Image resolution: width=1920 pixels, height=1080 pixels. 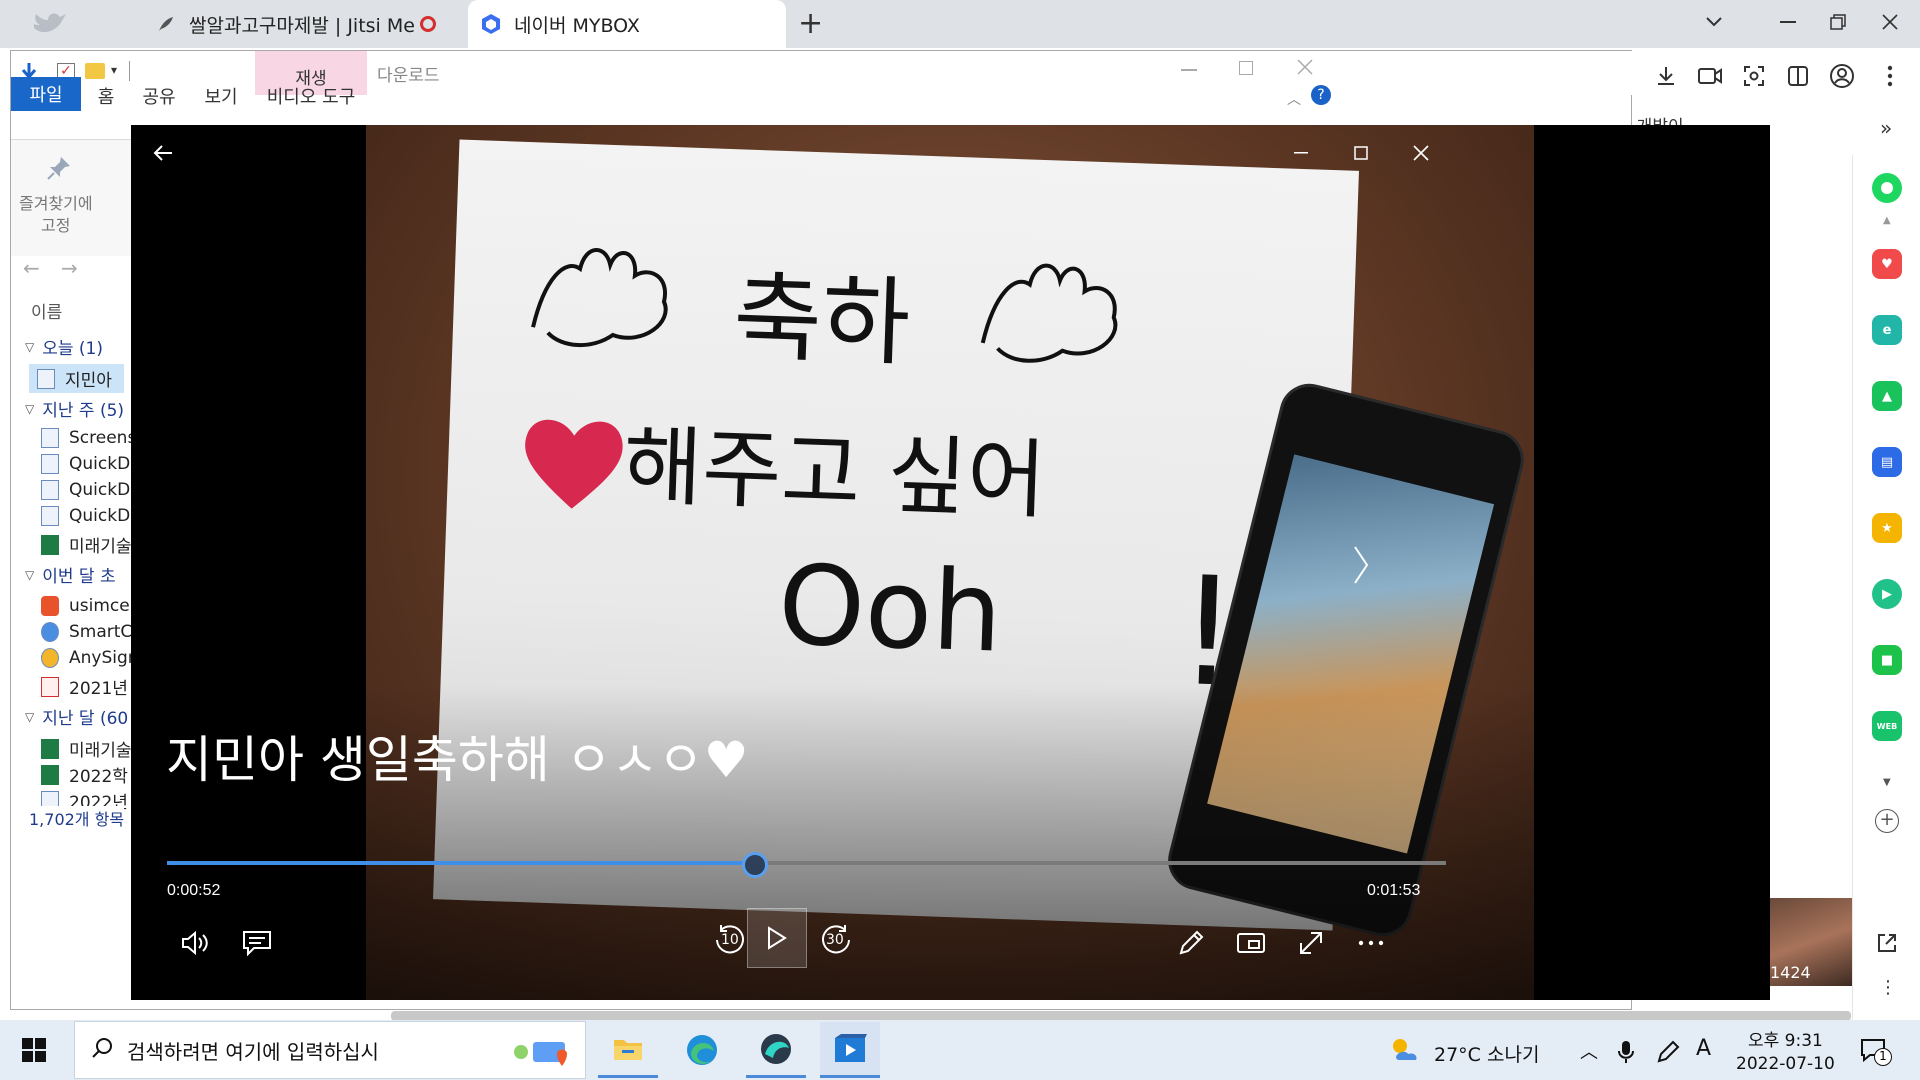 I want to click on media-player-taskbar-icon, so click(x=850, y=1050).